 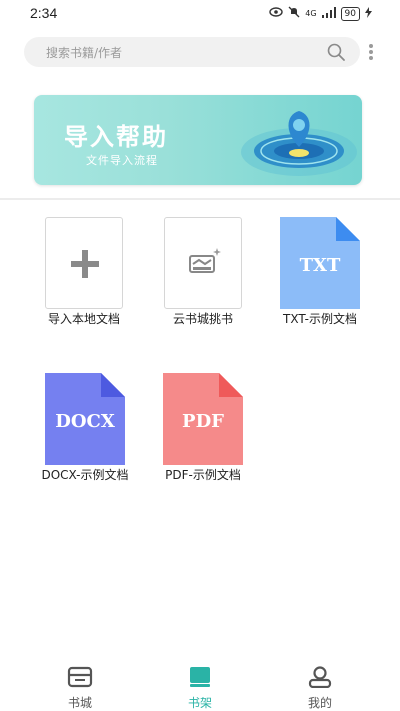 I want to click on tab-label: 书城, so click(x=79, y=703).